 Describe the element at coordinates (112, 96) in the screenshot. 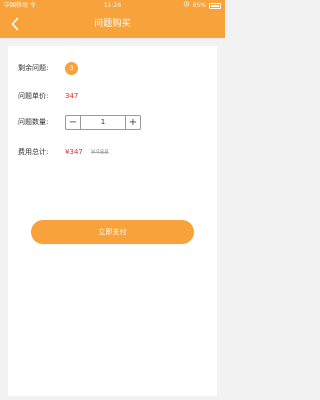

I see `unit-price-row: 问题单价: 347` at that location.